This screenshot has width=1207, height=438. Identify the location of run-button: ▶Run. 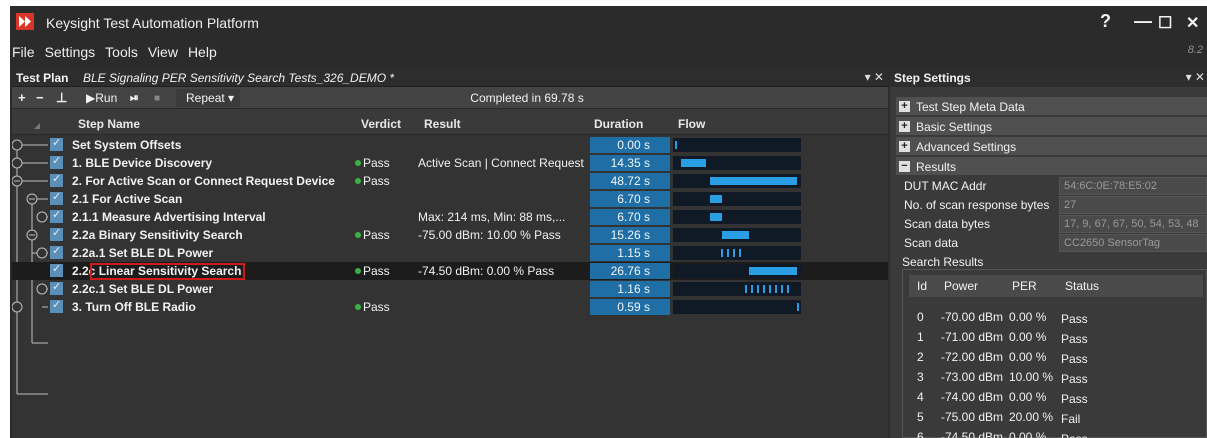
(101, 98).